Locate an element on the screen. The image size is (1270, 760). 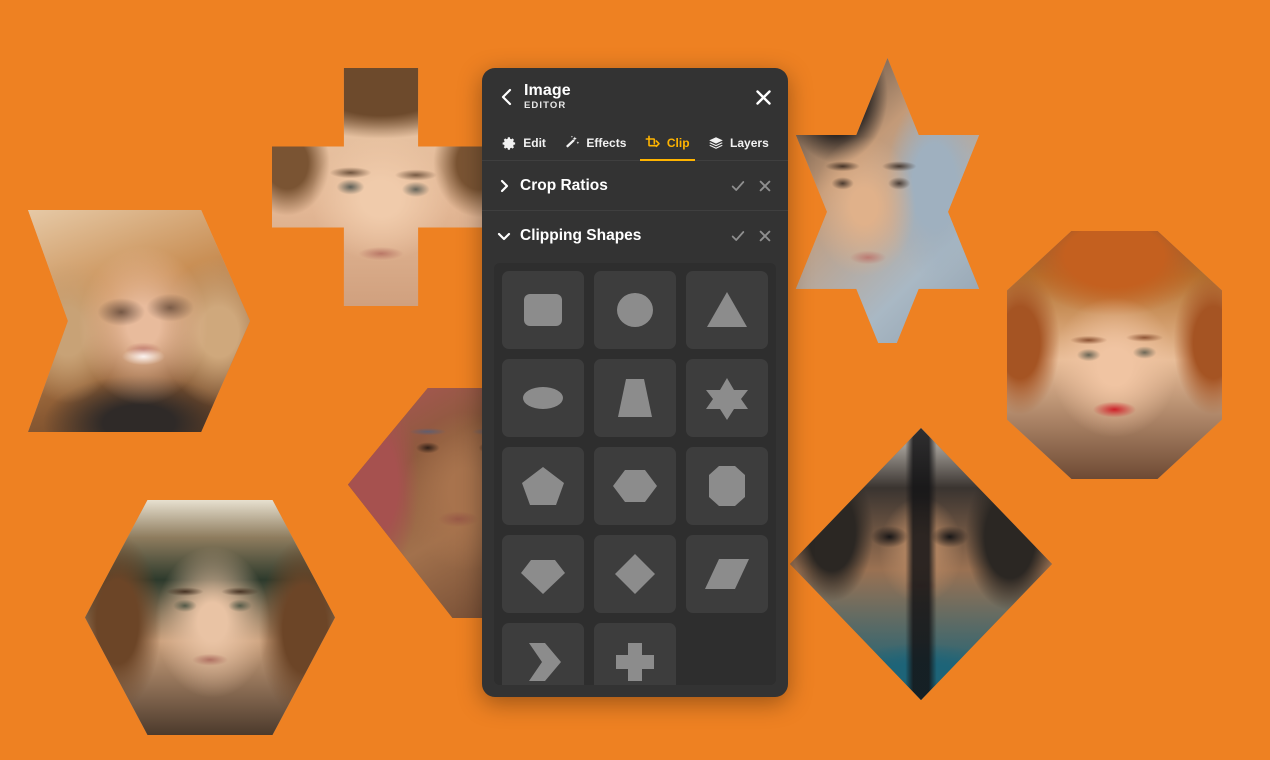
portrait-diamond is located at coordinates (921, 564).